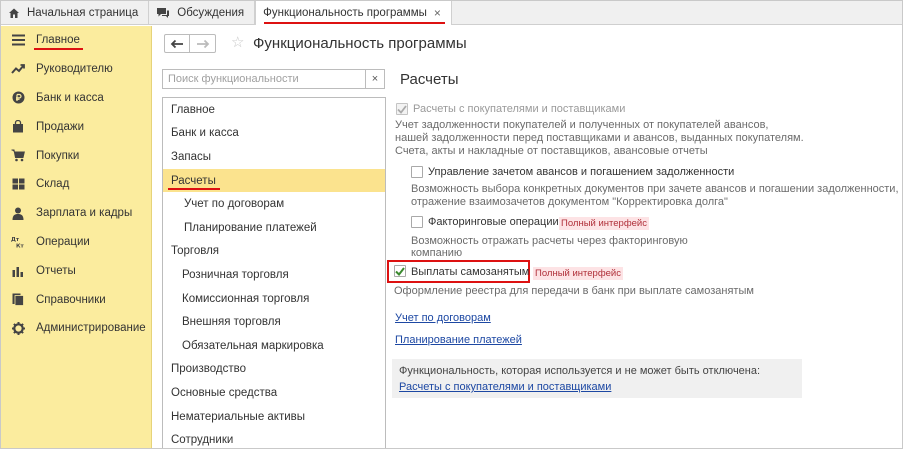 The width and height of the screenshot is (903, 449). I want to click on tab-discussions-label: Обсуждения, so click(211, 12).